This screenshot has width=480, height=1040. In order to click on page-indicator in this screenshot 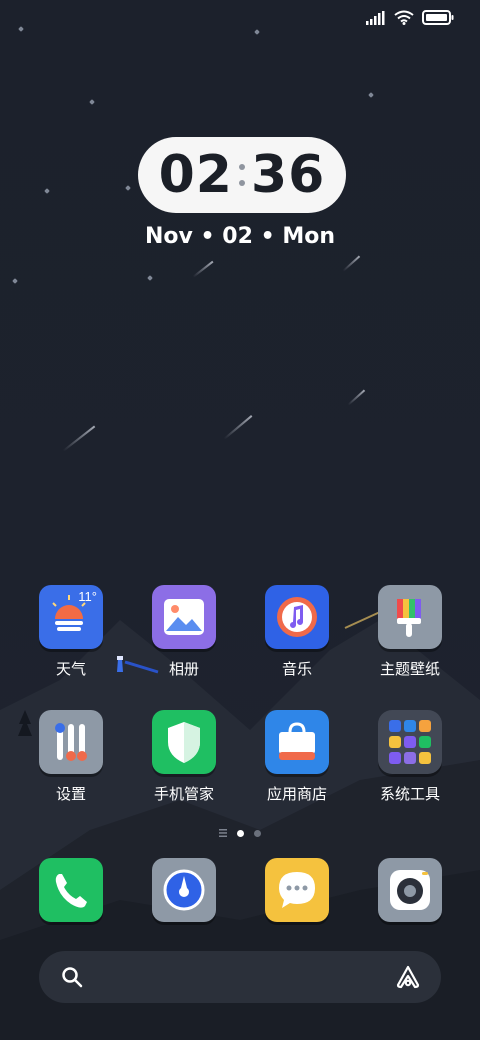, I will do `click(240, 833)`.